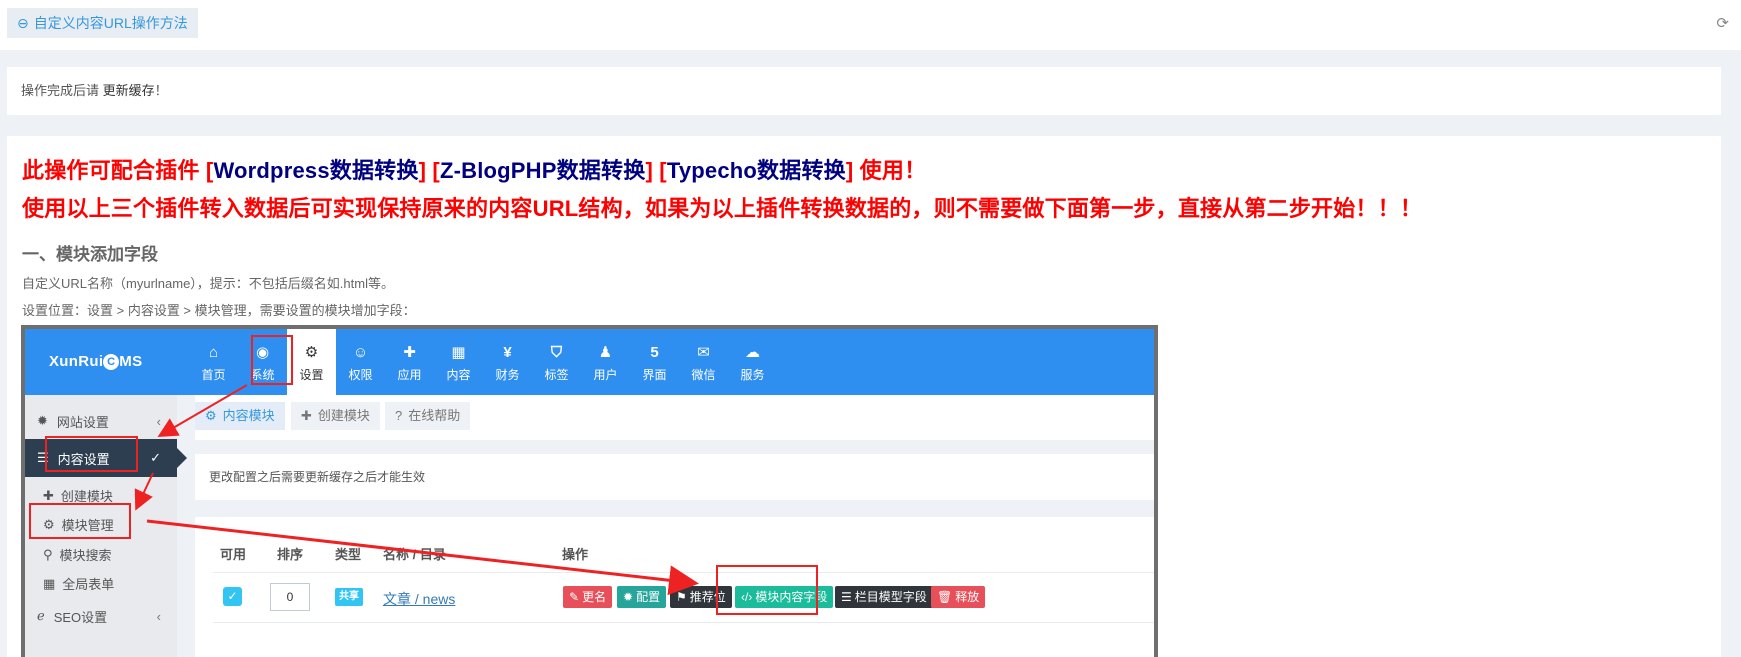 The image size is (1741, 657). I want to click on update-cache-link: 更新缓存, so click(129, 90).